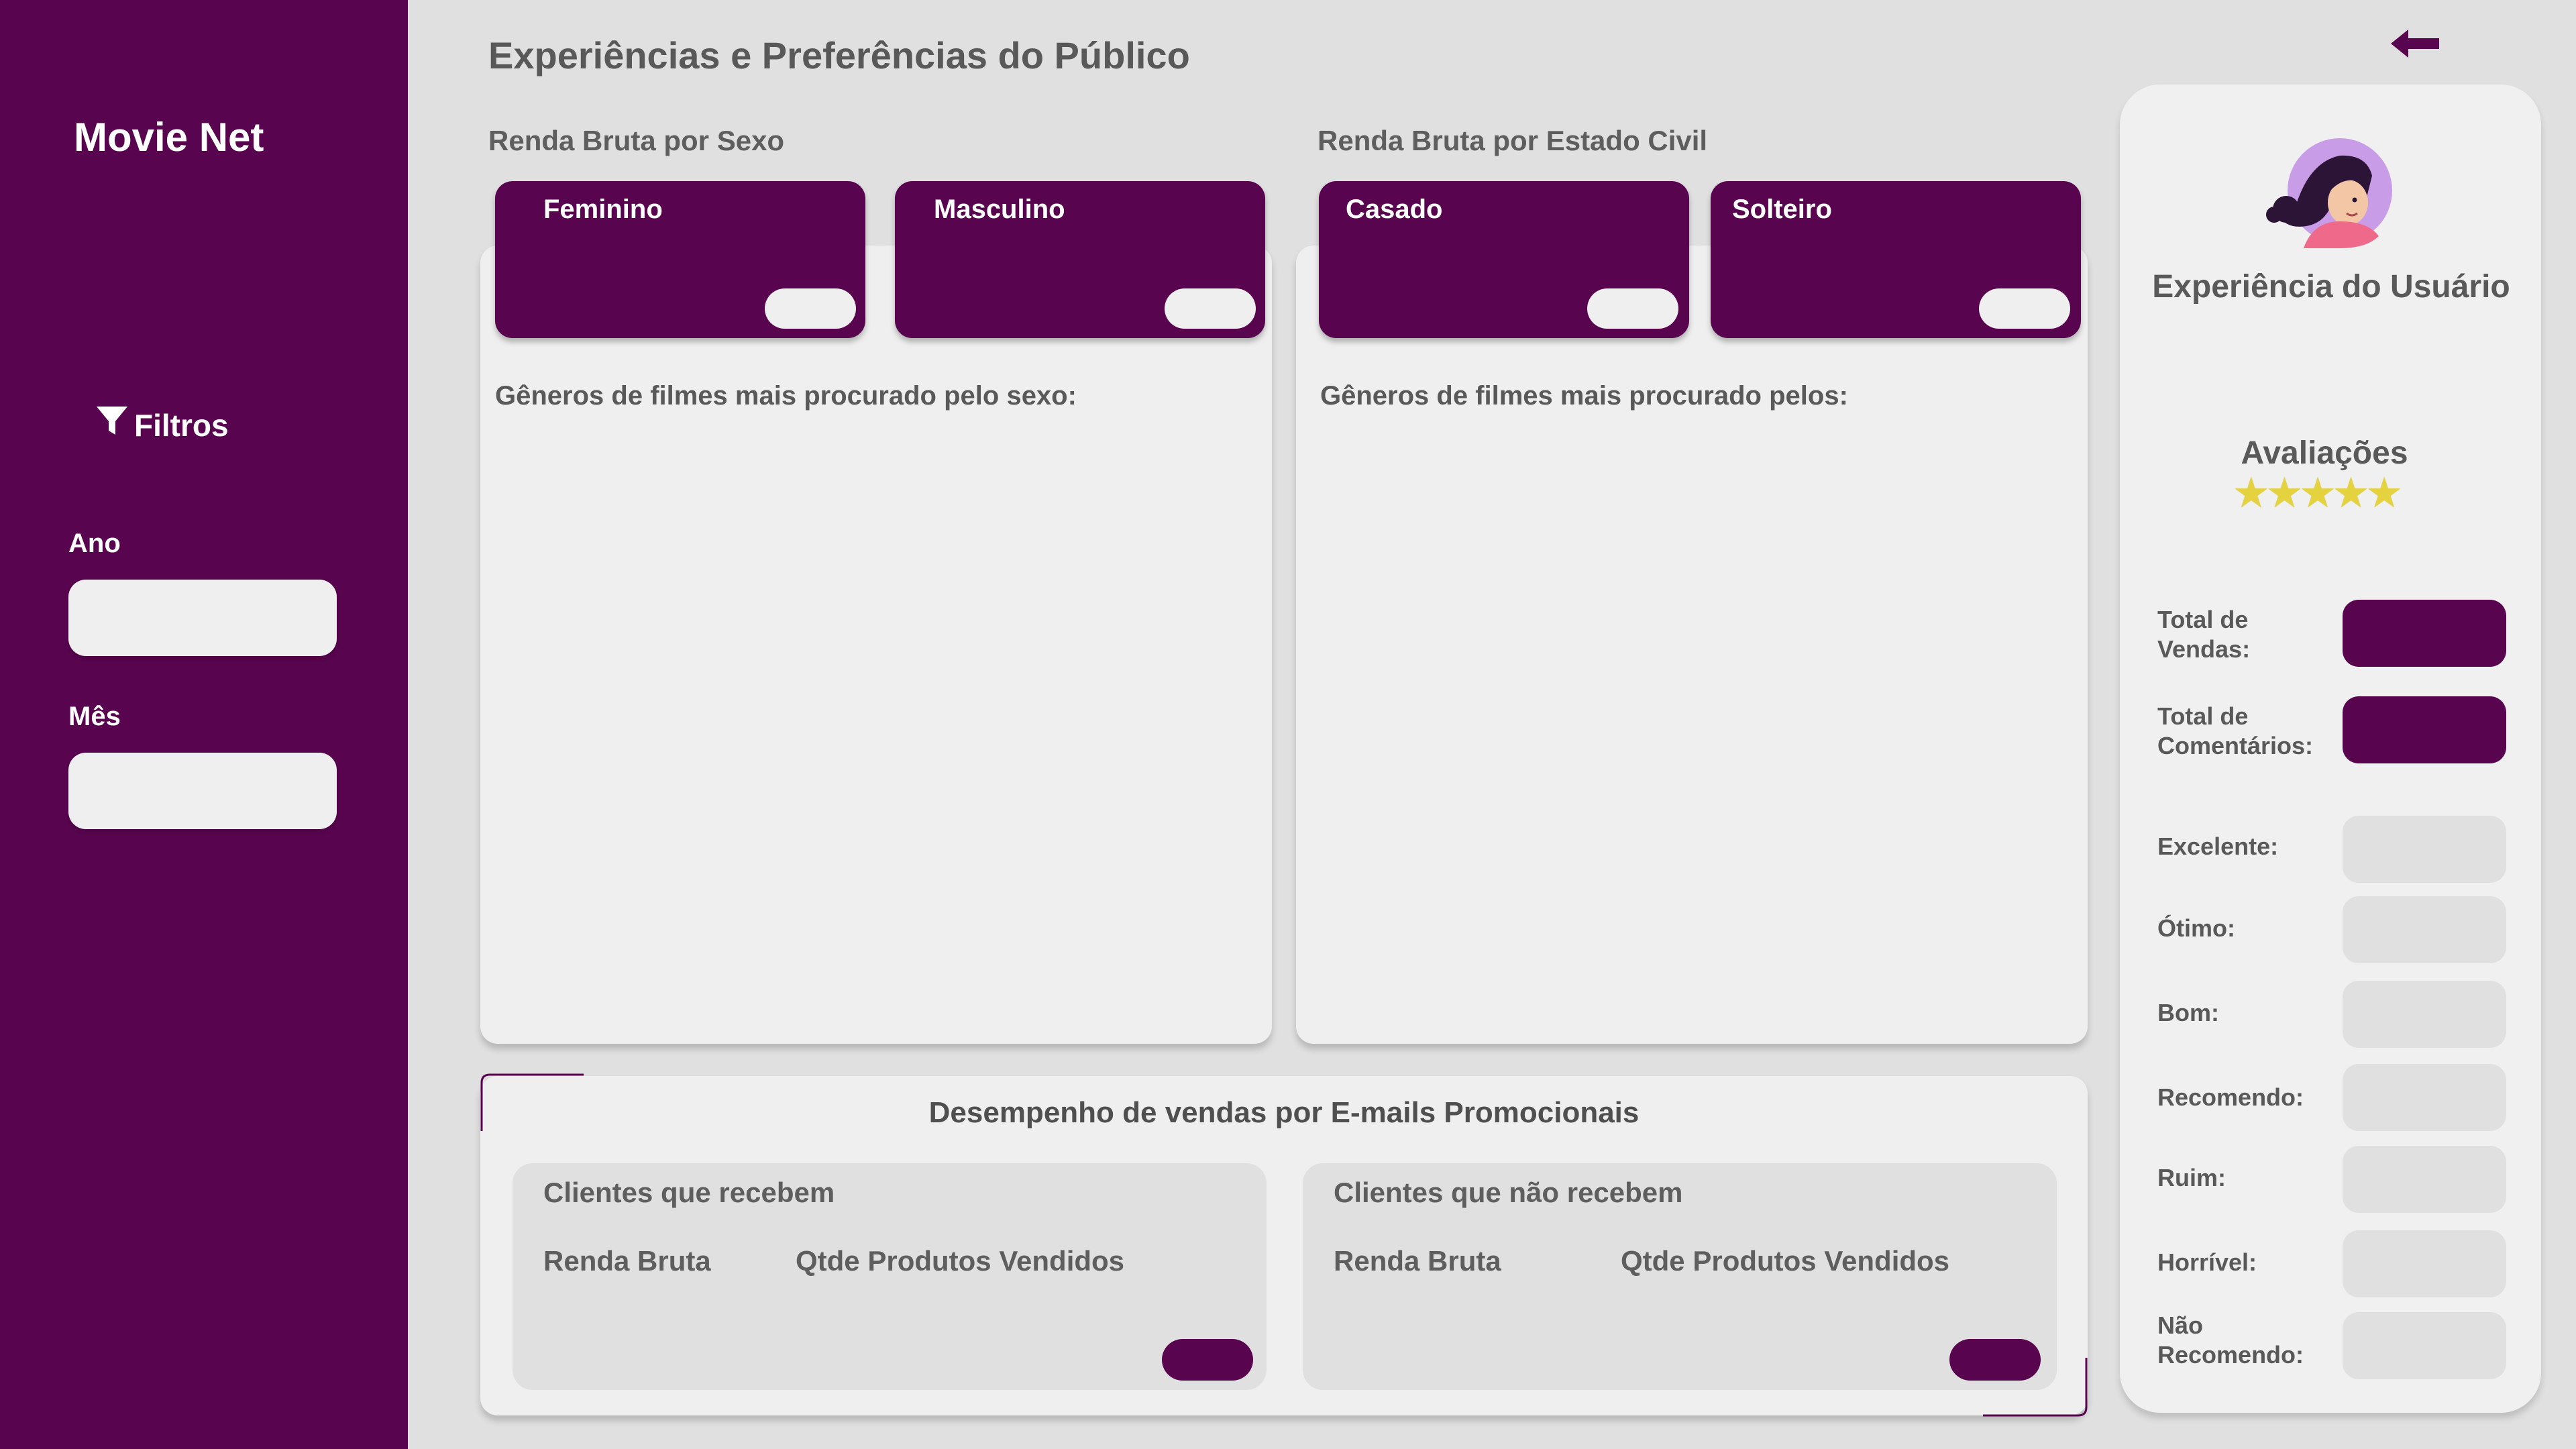 The image size is (2576, 1449). I want to click on stat-label-otimo: Ótimo:, so click(2196, 928).